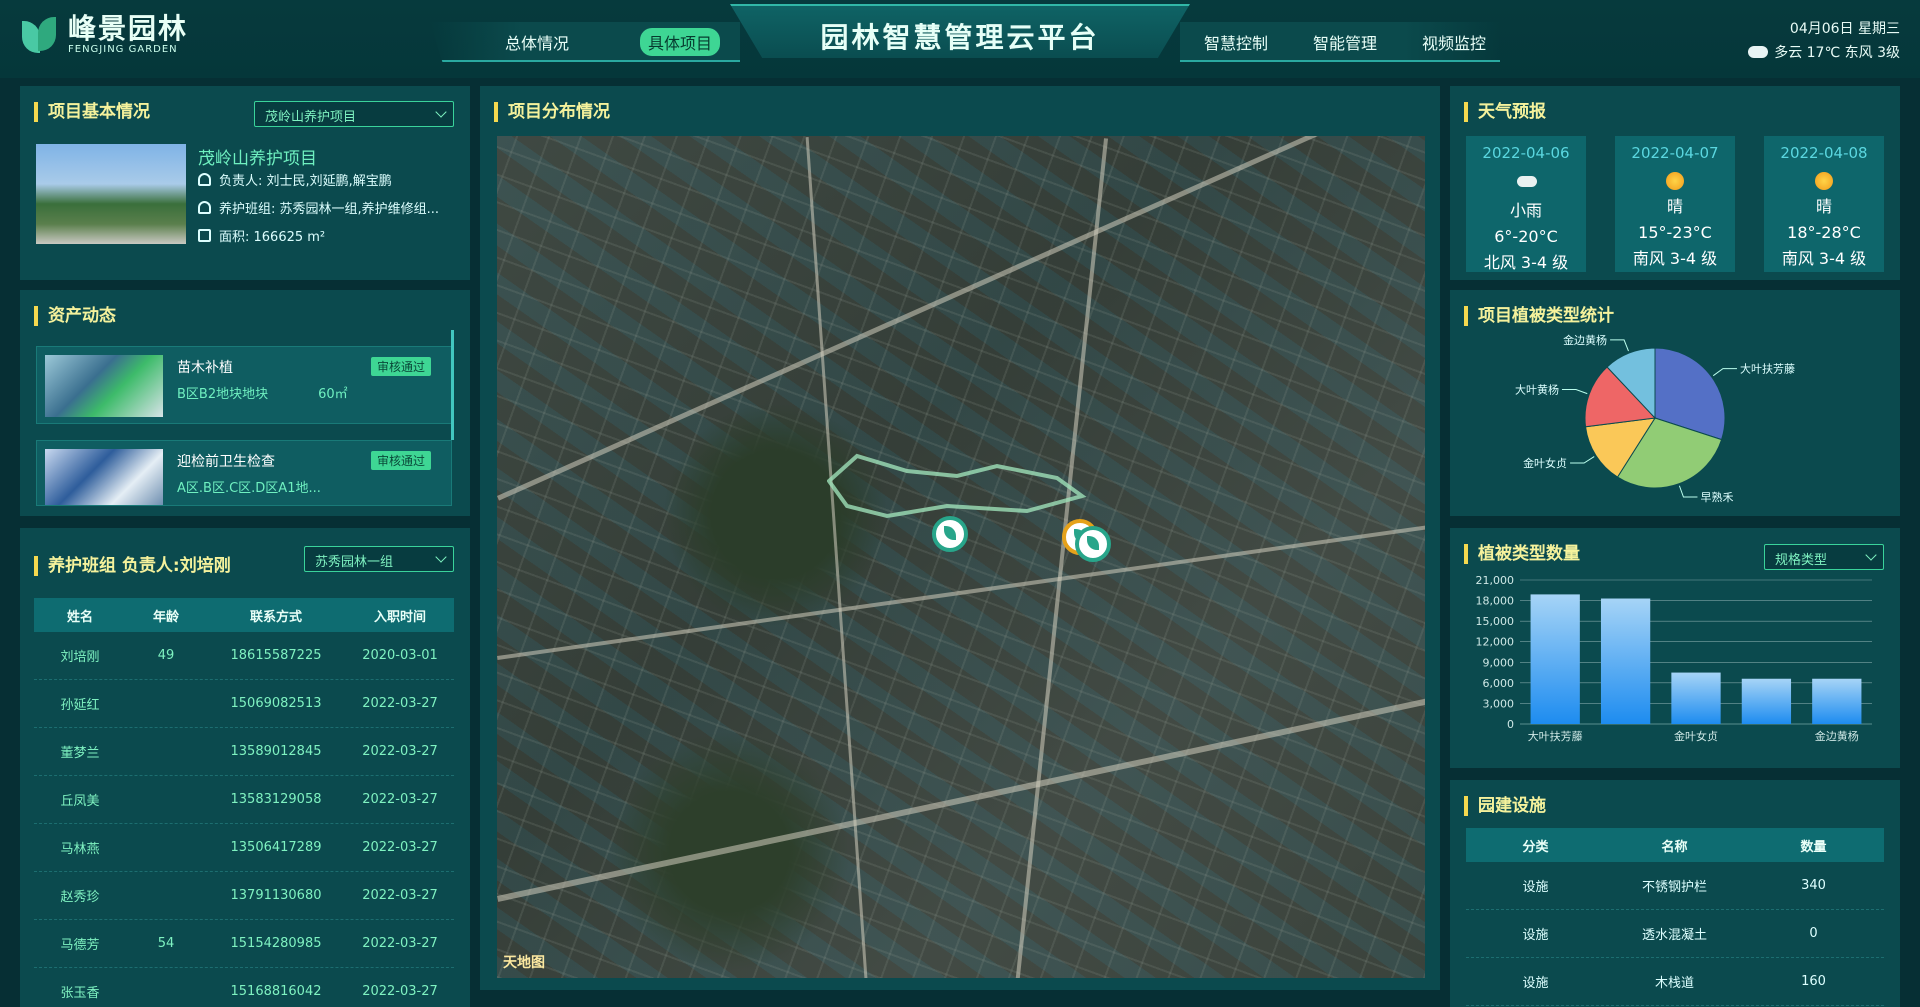  What do you see at coordinates (276, 895) in the screenshot?
I see `cell-phone: 13791130680` at bounding box center [276, 895].